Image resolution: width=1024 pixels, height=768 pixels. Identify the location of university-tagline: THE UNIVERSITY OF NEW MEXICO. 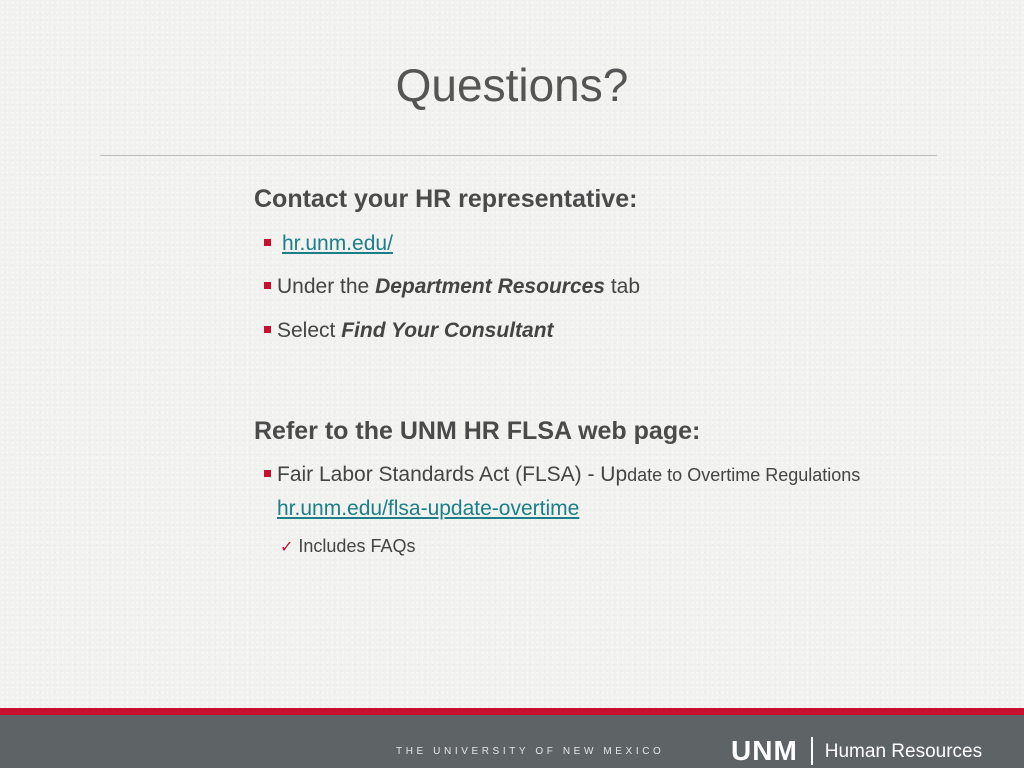
(530, 751).